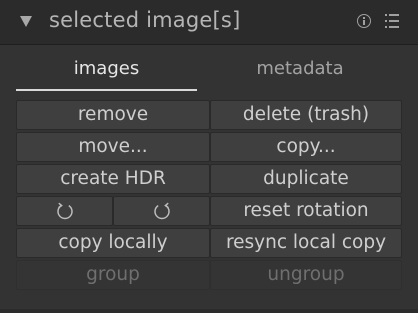  I want to click on rotate-ccw-button, so click(64, 211).